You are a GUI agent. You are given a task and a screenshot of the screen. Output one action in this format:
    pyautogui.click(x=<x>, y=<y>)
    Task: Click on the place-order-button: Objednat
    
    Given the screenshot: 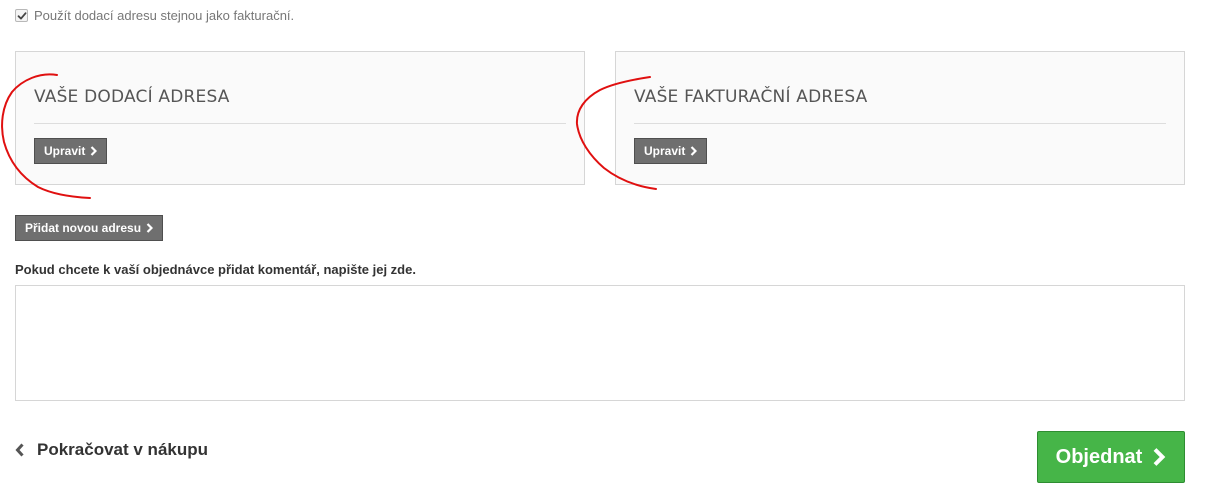 What is the action you would take?
    pyautogui.click(x=1111, y=457)
    